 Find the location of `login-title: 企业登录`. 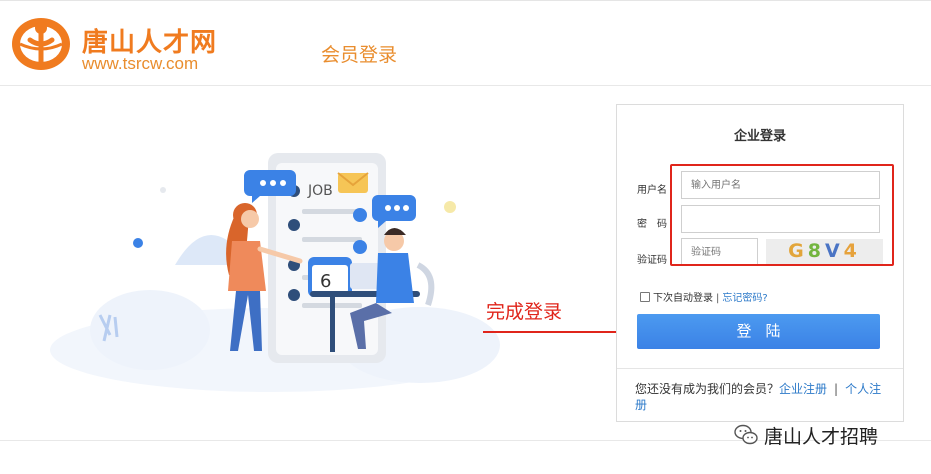

login-title: 企业登录 is located at coordinates (759, 136).